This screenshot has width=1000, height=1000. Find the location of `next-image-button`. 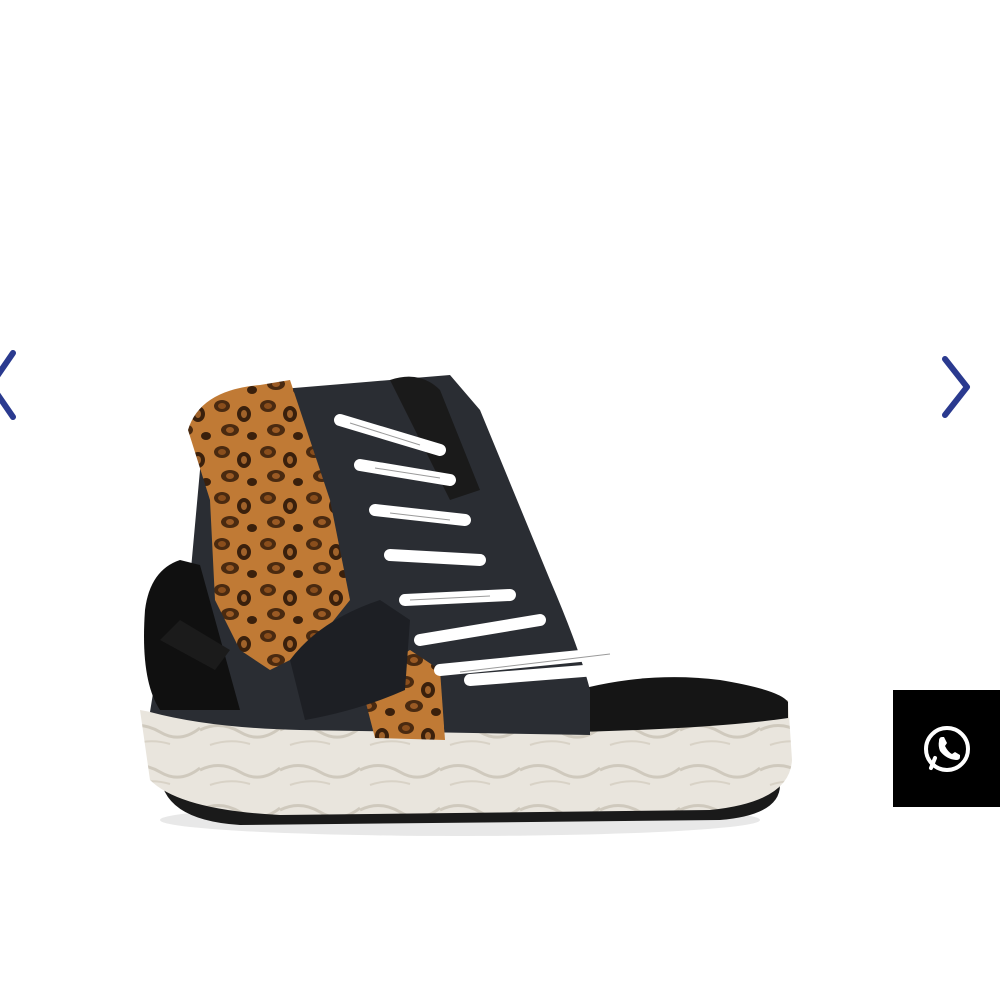

next-image-button is located at coordinates (955, 387).